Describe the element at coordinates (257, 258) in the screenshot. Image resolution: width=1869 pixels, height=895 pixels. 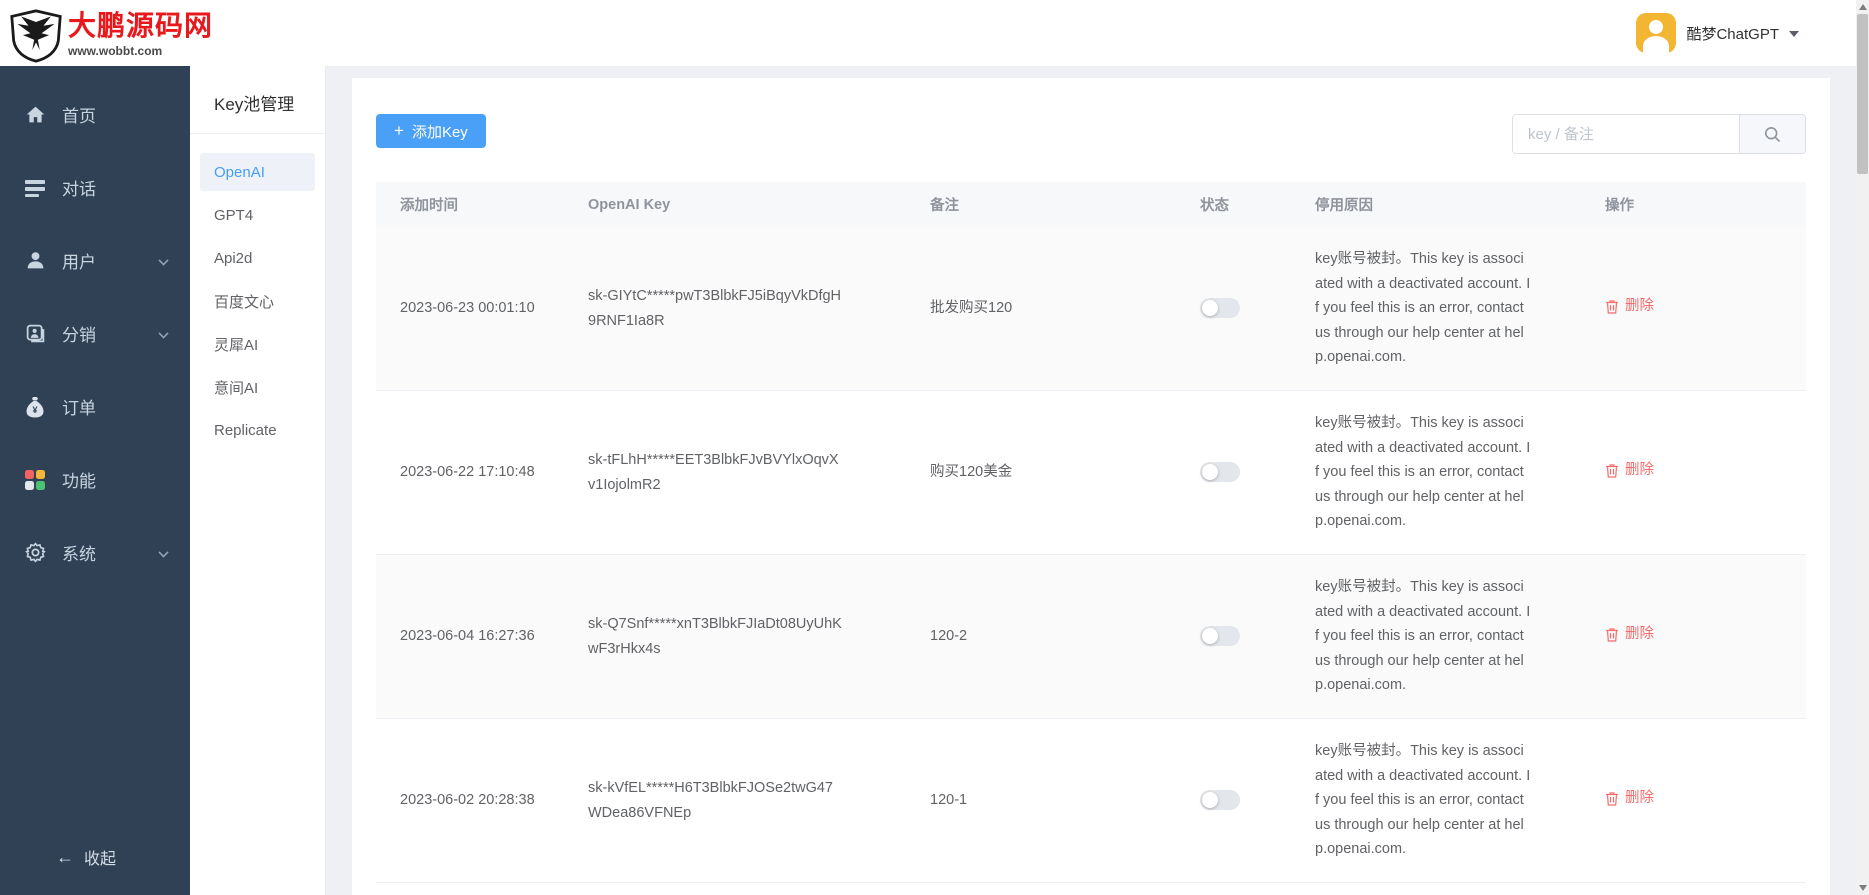
I see `submenu-item-api2d: Api2d` at that location.